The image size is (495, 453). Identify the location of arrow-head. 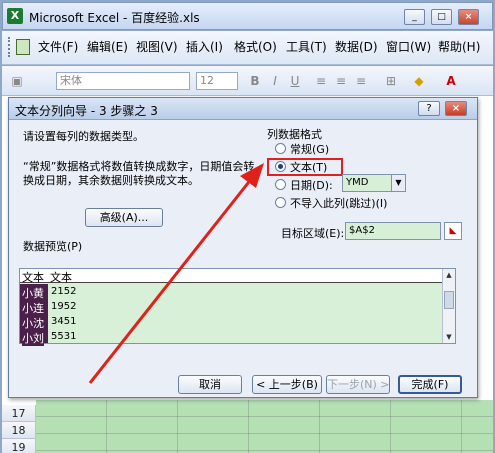
(252, 175).